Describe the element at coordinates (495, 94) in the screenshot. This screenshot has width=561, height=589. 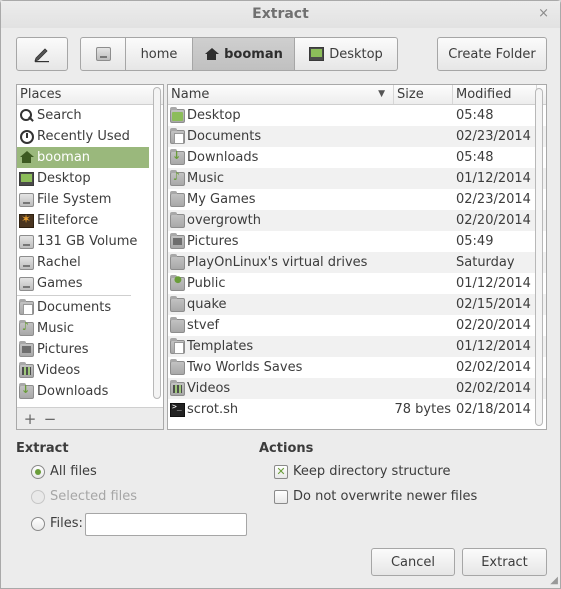
I see `column-modified-header: Modified` at that location.